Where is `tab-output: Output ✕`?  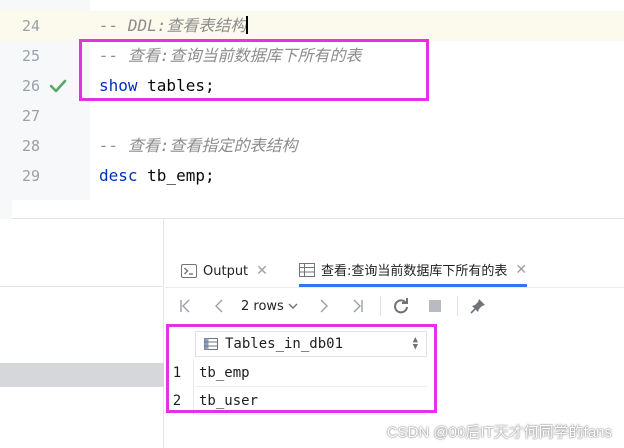 tab-output: Output ✕ is located at coordinates (224, 271).